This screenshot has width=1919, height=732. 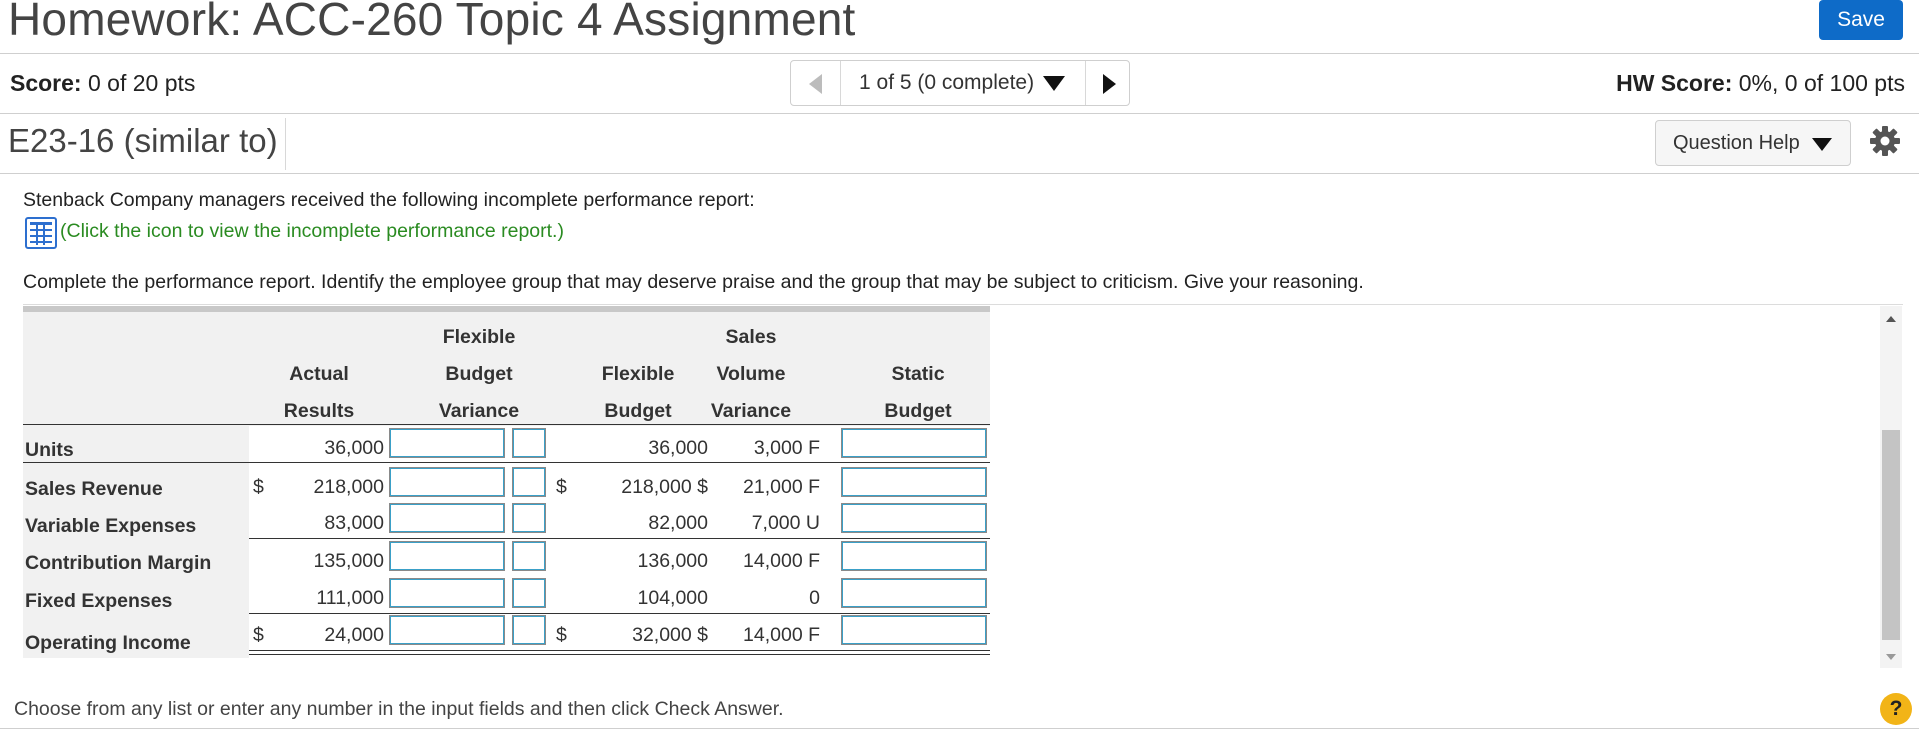 I want to click on hw-score-value: 0%, 0 of 100 pts, so click(x=1821, y=83).